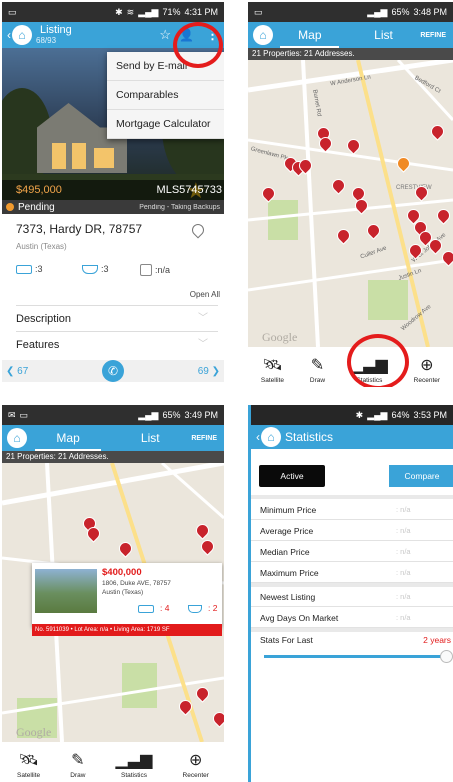 The image size is (453, 782). What do you see at coordinates (350, 12) in the screenshot?
I see `status-bar: ▭ ▂▄▆ 65% 3:48 PM` at bounding box center [350, 12].